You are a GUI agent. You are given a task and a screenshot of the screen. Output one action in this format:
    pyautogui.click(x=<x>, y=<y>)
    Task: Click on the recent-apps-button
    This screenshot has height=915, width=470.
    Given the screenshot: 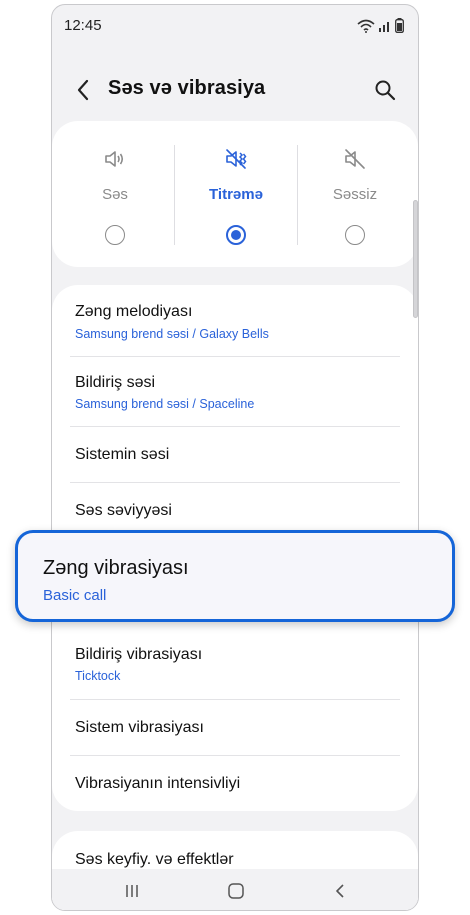 What is the action you would take?
    pyautogui.click(x=132, y=891)
    